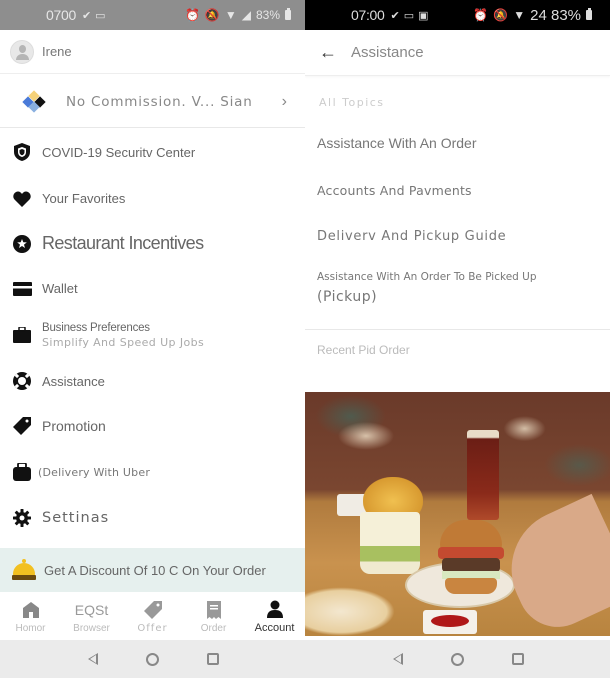 The height and width of the screenshot is (678, 610). Describe the element at coordinates (368, 15) in the screenshot. I see `status-time: 07:00` at that location.